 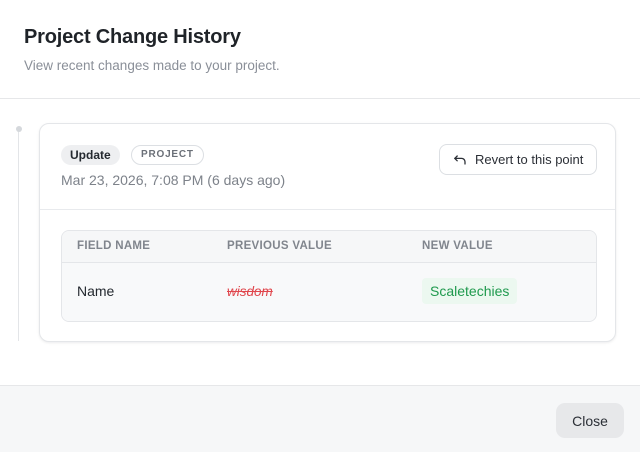 I want to click on dialog-footer: Close, so click(x=320, y=418).